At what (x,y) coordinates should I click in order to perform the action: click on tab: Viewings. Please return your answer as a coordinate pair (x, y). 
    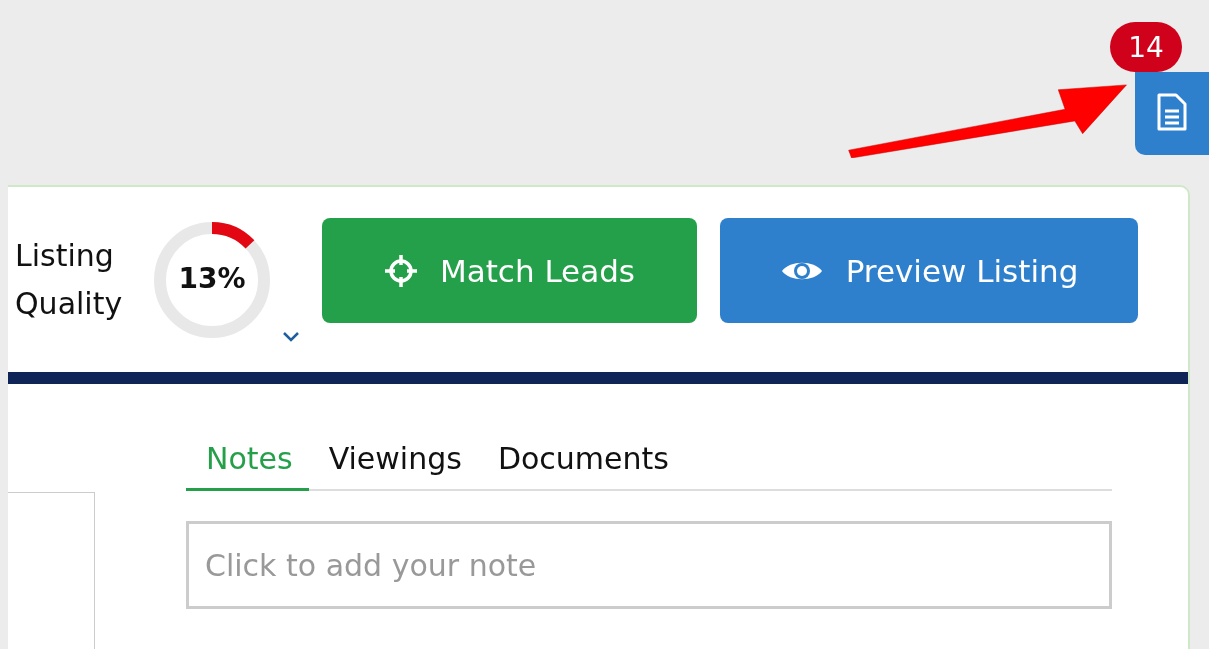
    Looking at the image, I should click on (395, 464).